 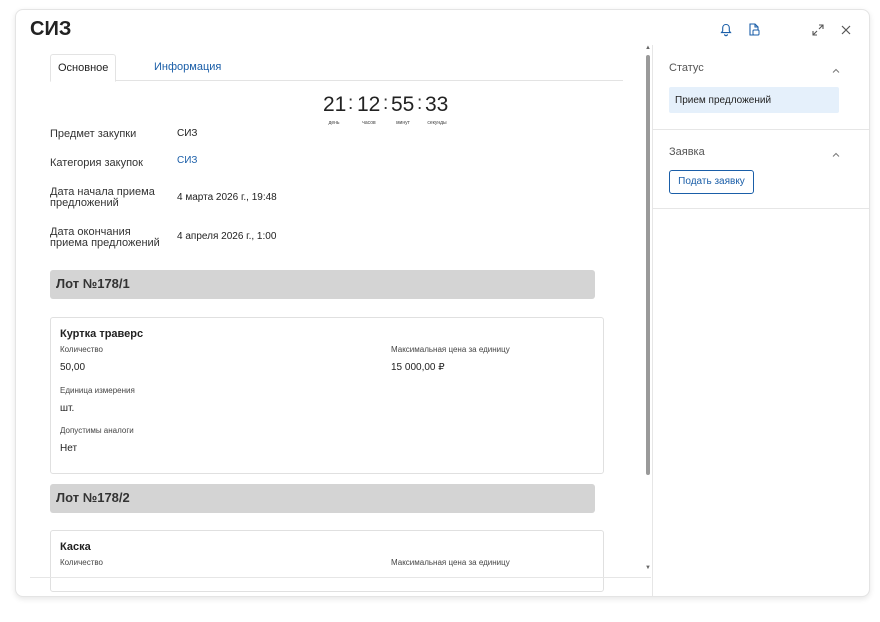 What do you see at coordinates (754, 30) in the screenshot?
I see `document-icon` at bounding box center [754, 30].